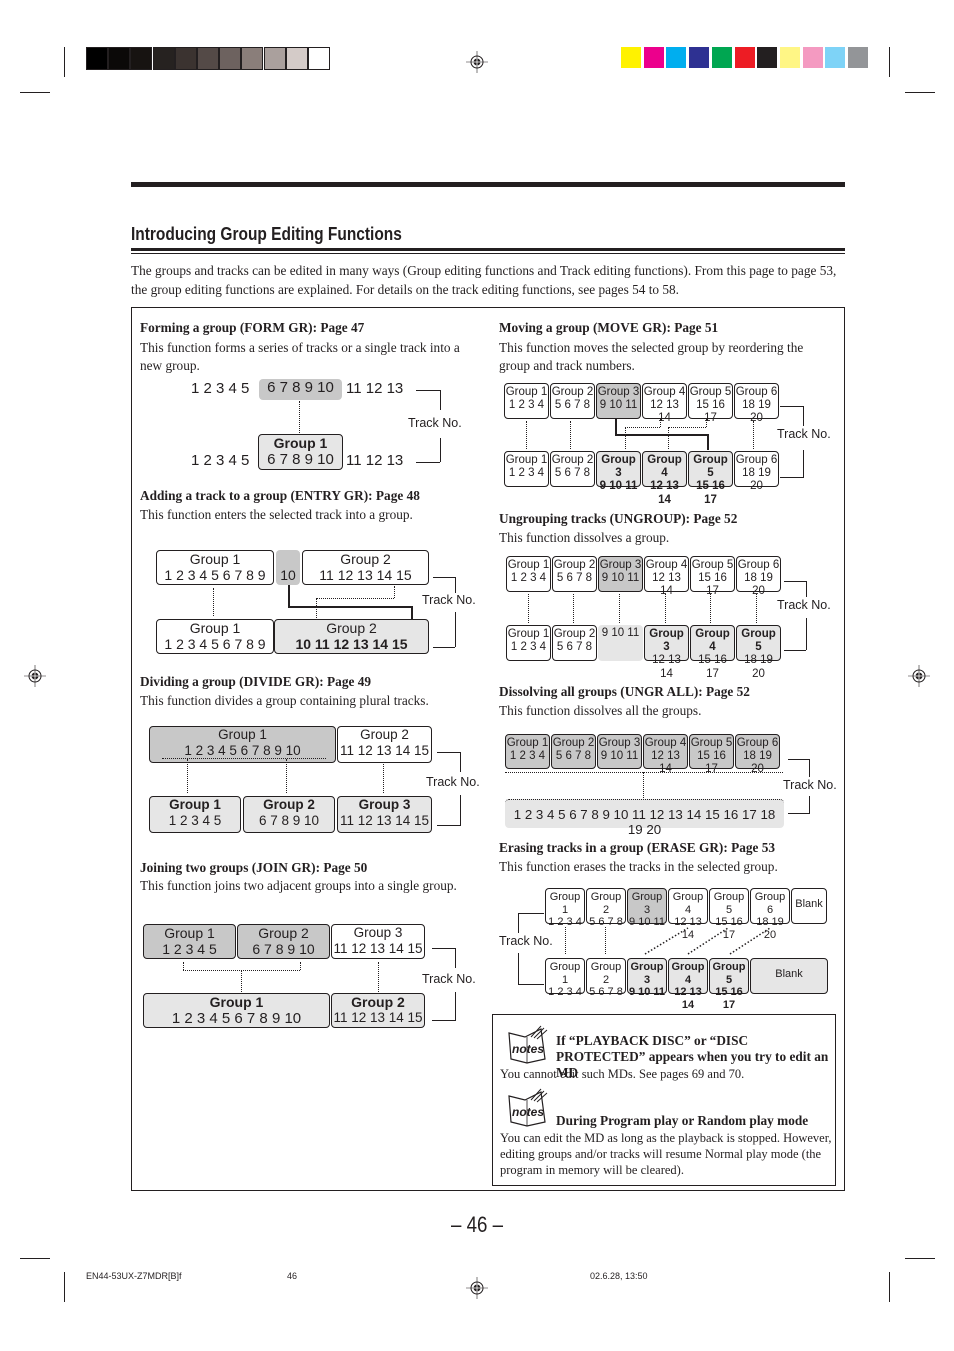 The width and height of the screenshot is (954, 1351). Describe the element at coordinates (288, 567) in the screenshot. I see `entry-selected-track: 10` at that location.